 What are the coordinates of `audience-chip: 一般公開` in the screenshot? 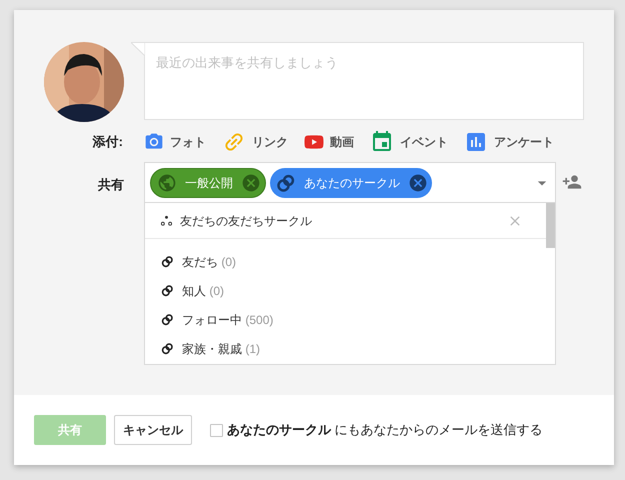 It's located at (208, 183).